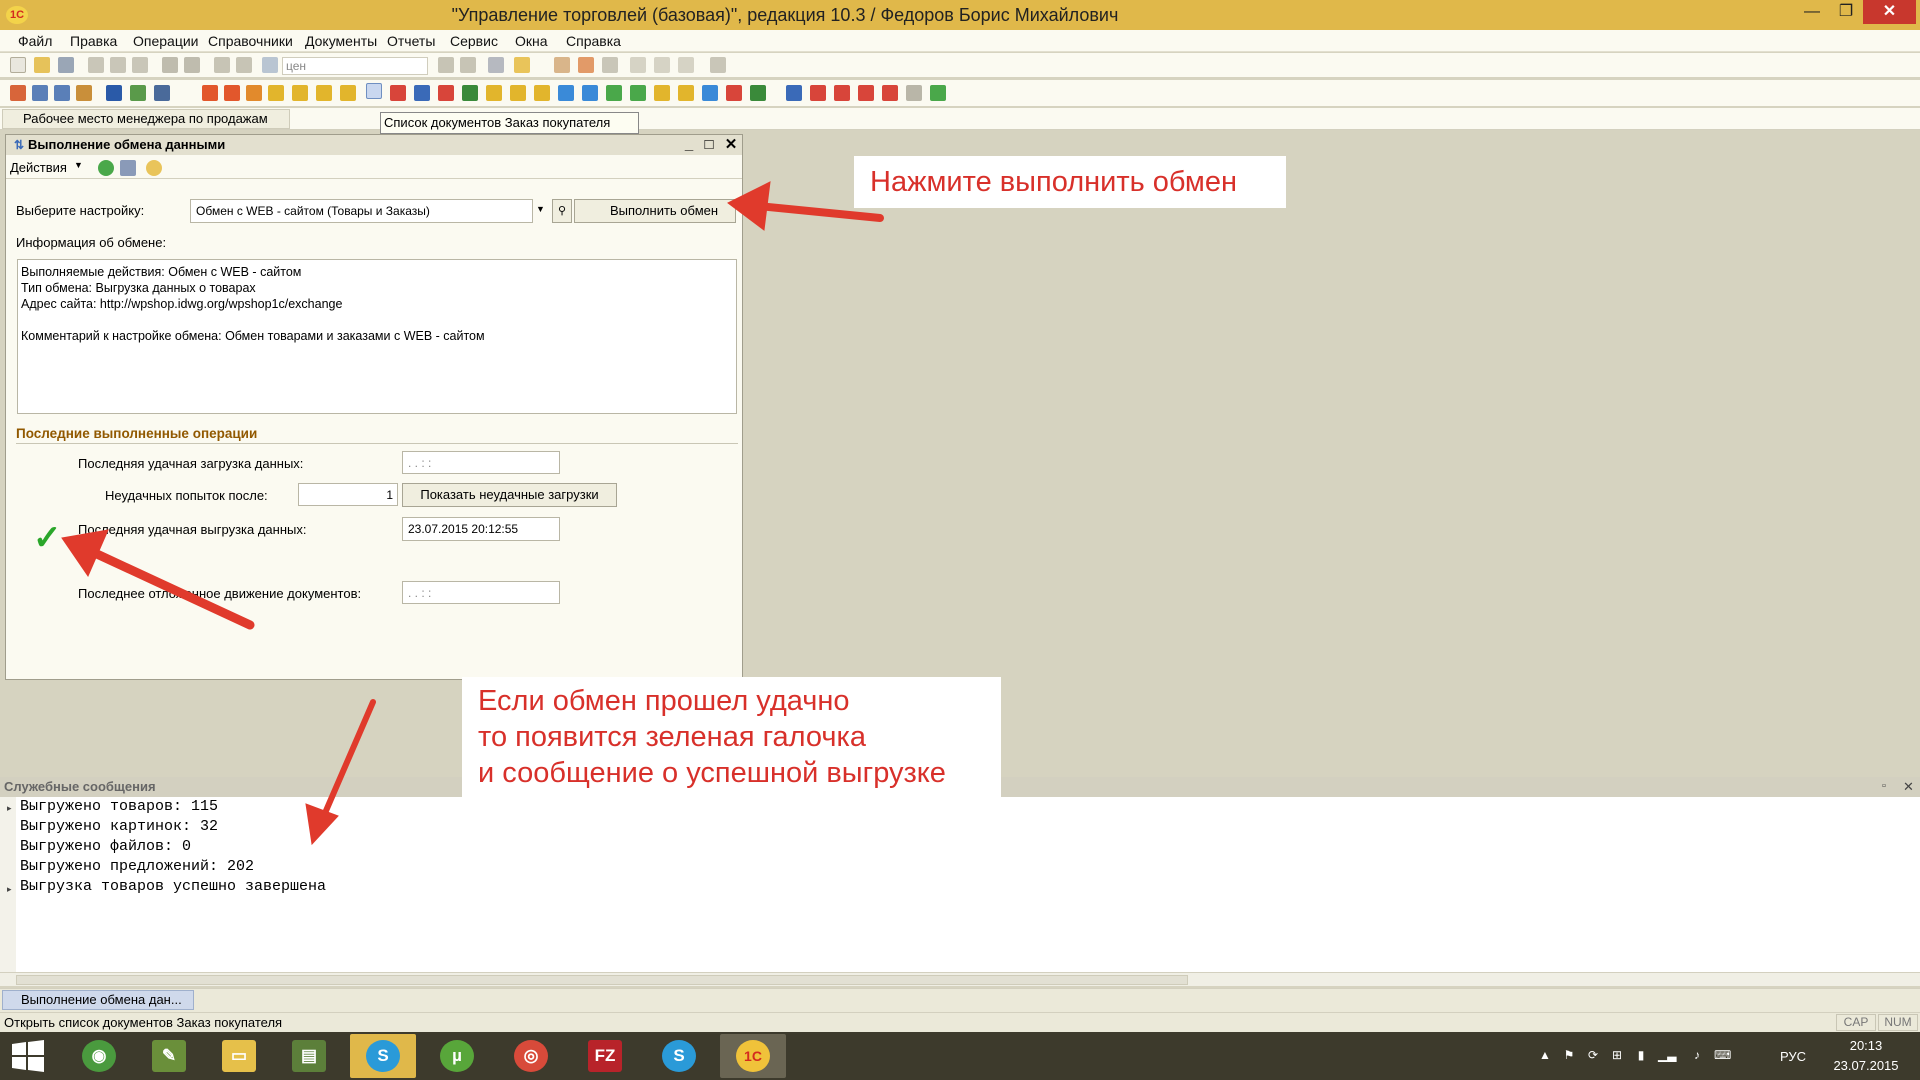 The height and width of the screenshot is (1080, 1920). What do you see at coordinates (474, 41) in the screenshot?
I see `menu-service: Сервис` at bounding box center [474, 41].